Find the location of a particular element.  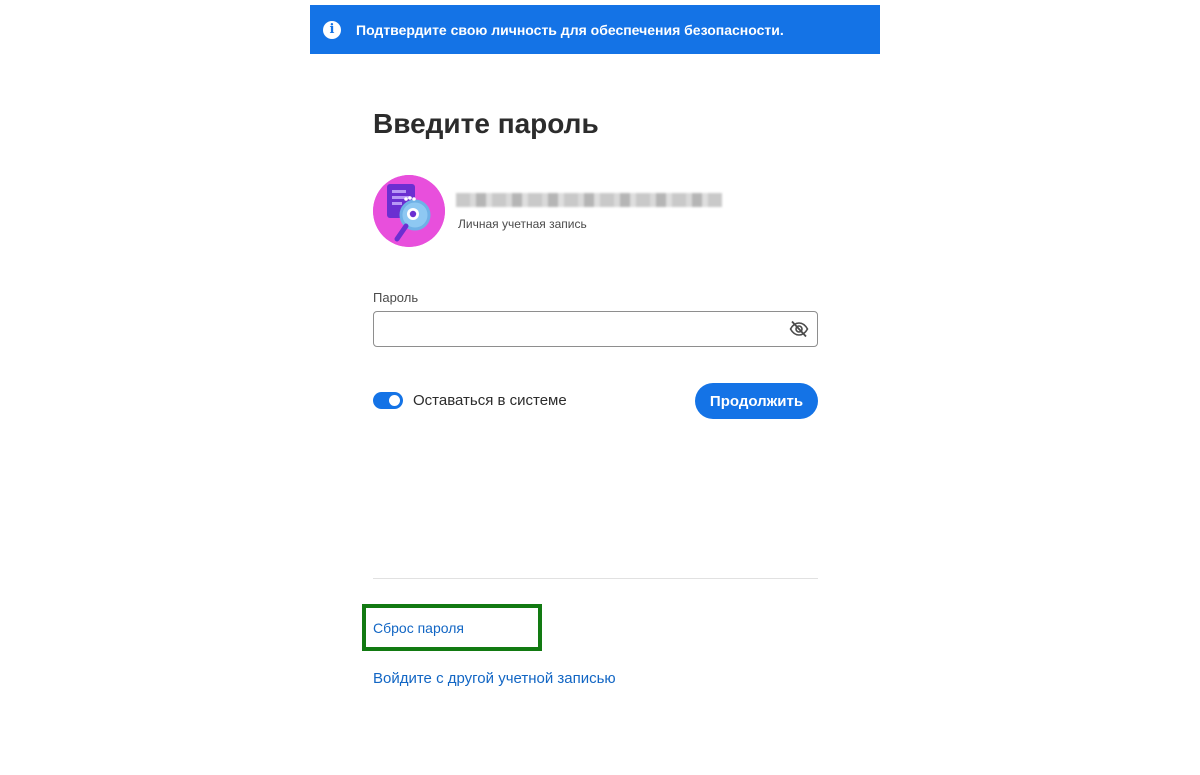

stay-signed-in-label: Оставаться в системе is located at coordinates (490, 400).